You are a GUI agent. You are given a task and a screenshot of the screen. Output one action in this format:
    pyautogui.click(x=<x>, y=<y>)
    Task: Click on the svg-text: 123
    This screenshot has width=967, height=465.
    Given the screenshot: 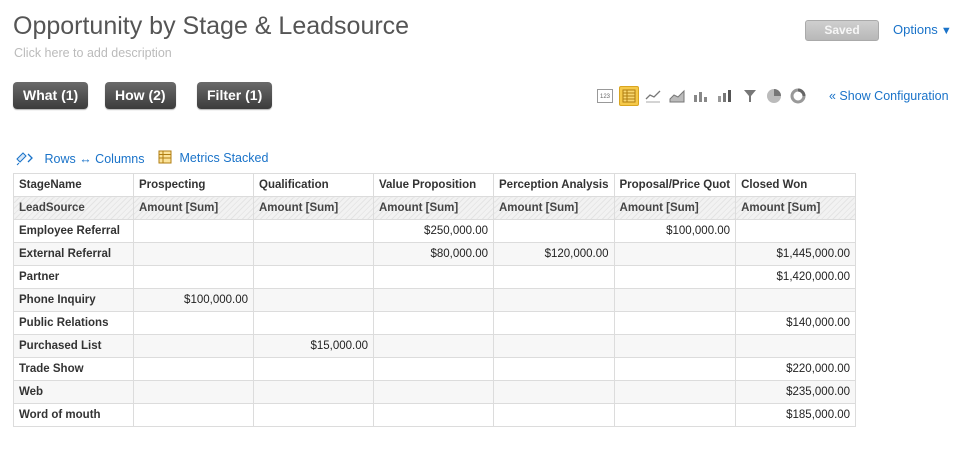 What is the action you would take?
    pyautogui.click(x=605, y=97)
    